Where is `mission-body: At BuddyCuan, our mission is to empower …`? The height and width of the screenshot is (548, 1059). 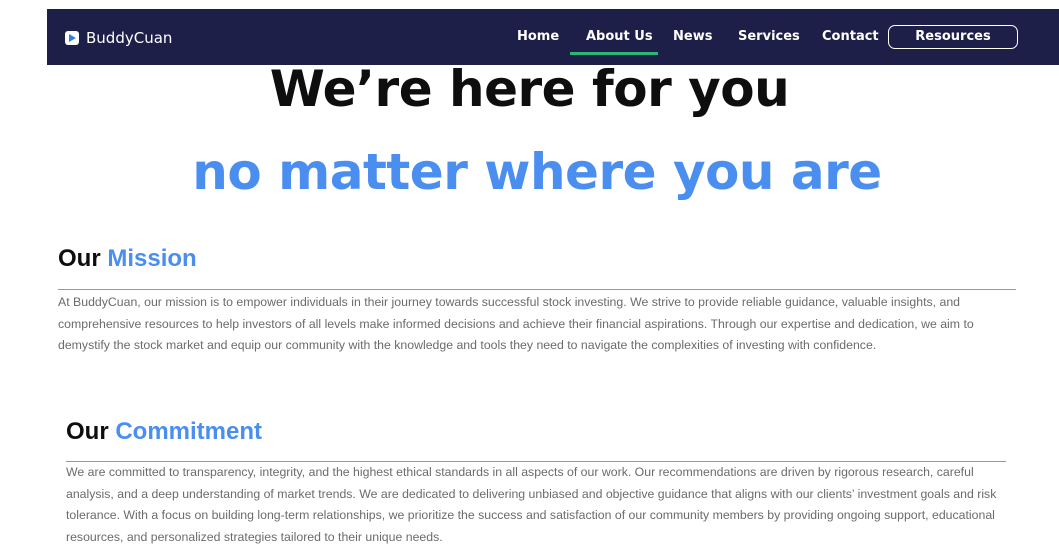 mission-body: At BuddyCuan, our mission is to empower … is located at coordinates (516, 323).